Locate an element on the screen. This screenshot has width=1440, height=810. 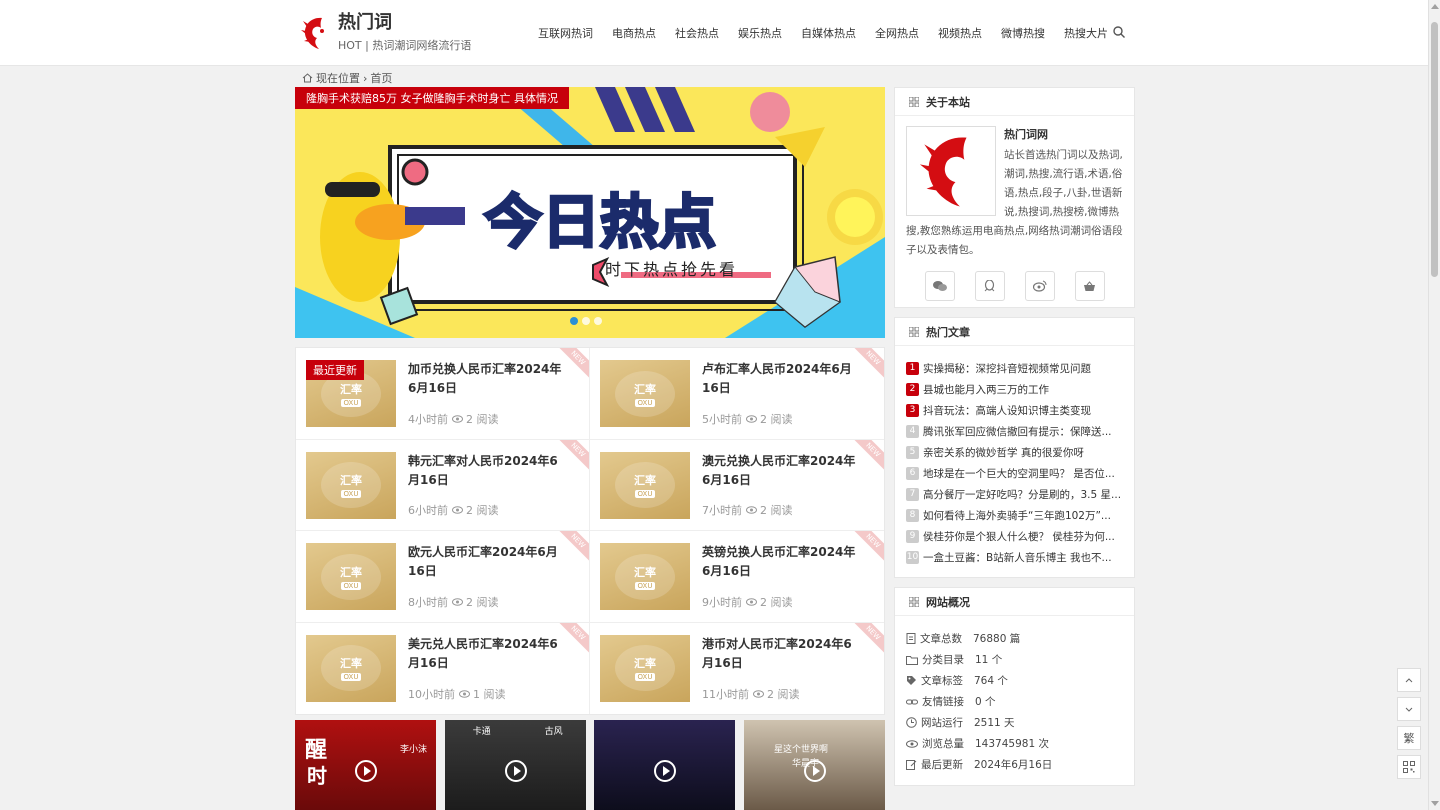
nav-item-movies: 热搜大片 is located at coordinates (1086, 33).